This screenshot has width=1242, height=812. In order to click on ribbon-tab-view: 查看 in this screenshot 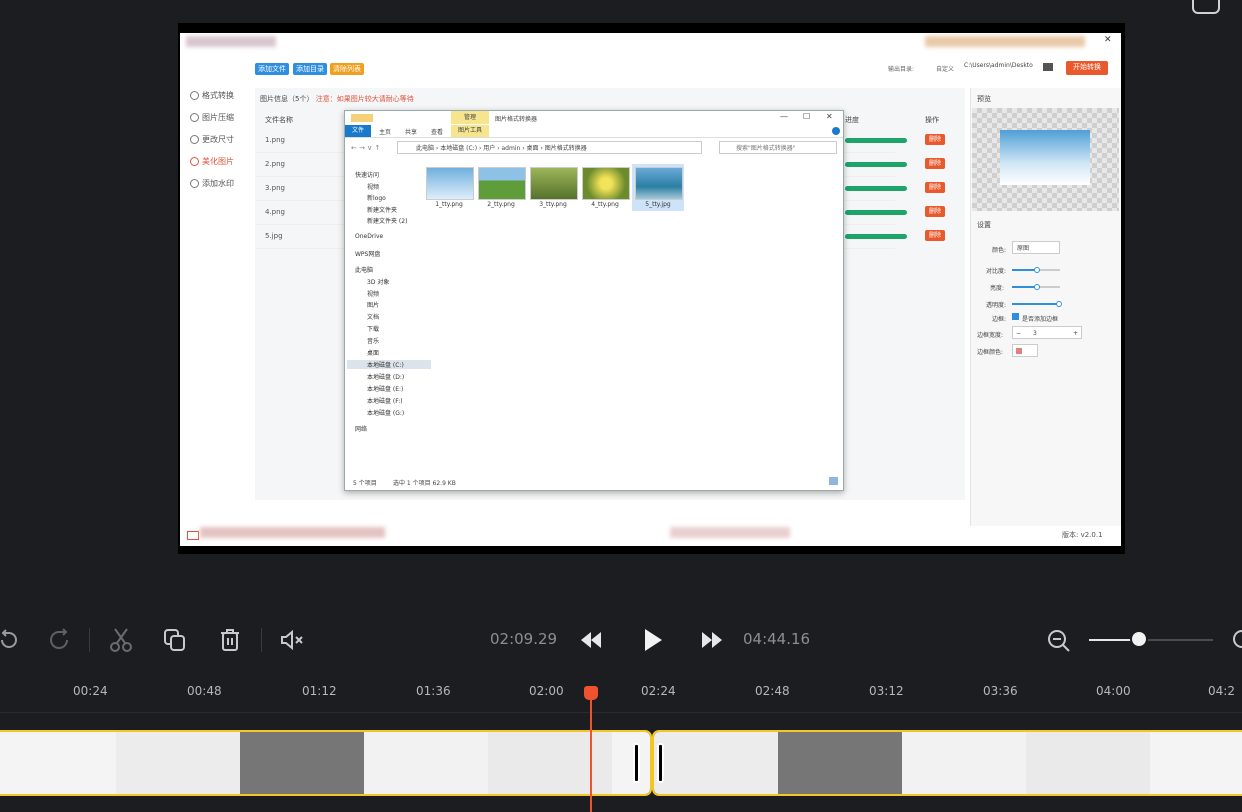, I will do `click(437, 131)`.